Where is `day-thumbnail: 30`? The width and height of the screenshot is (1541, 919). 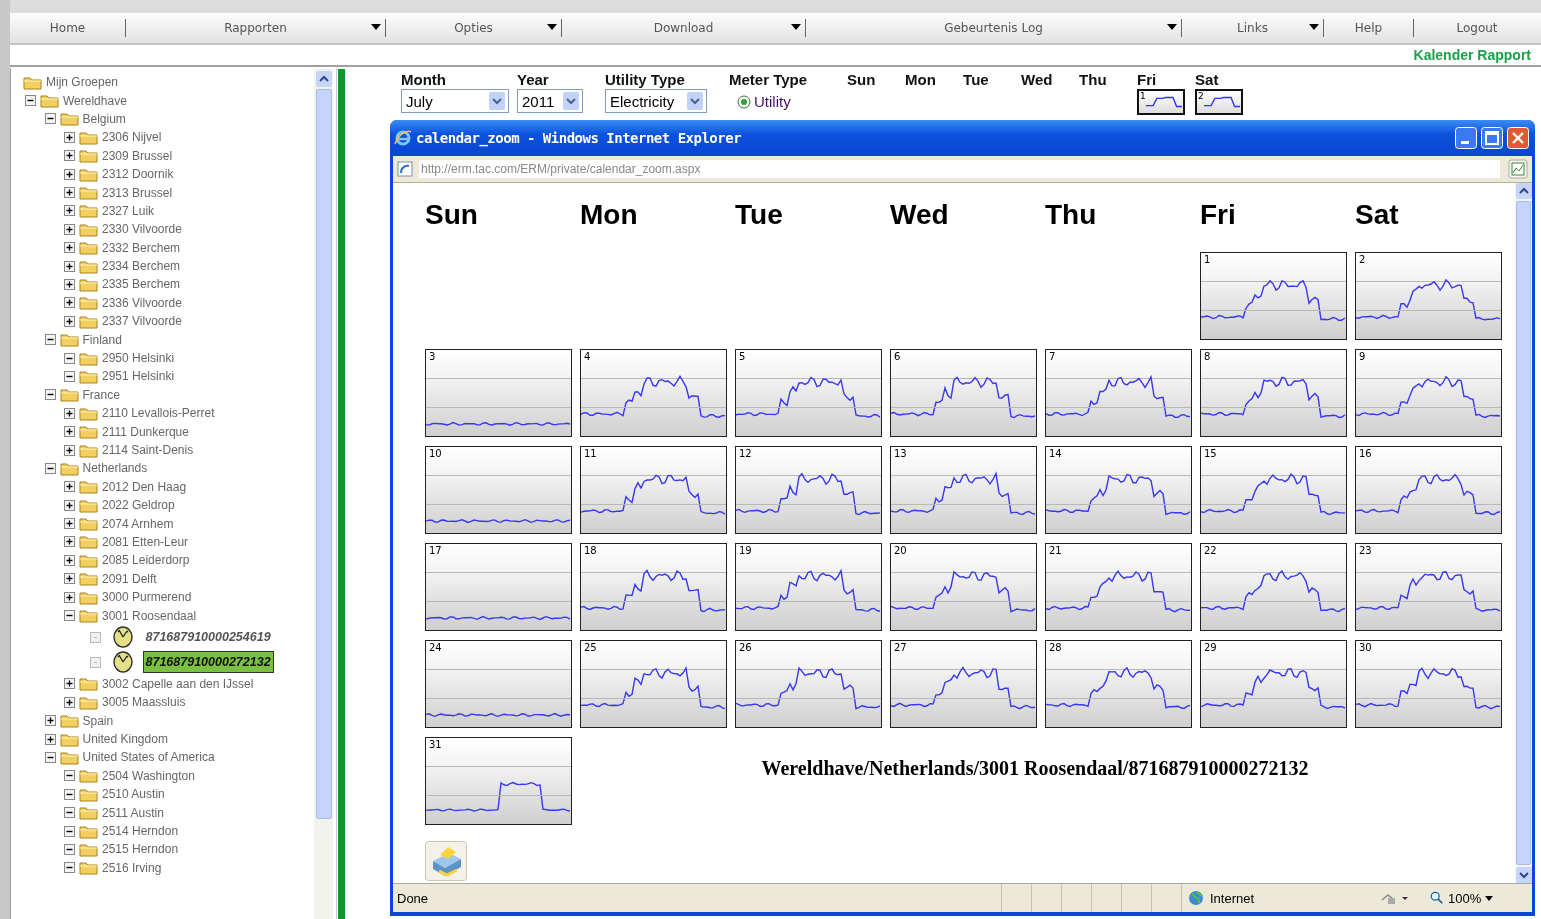
day-thumbnail: 30 is located at coordinates (1428, 684).